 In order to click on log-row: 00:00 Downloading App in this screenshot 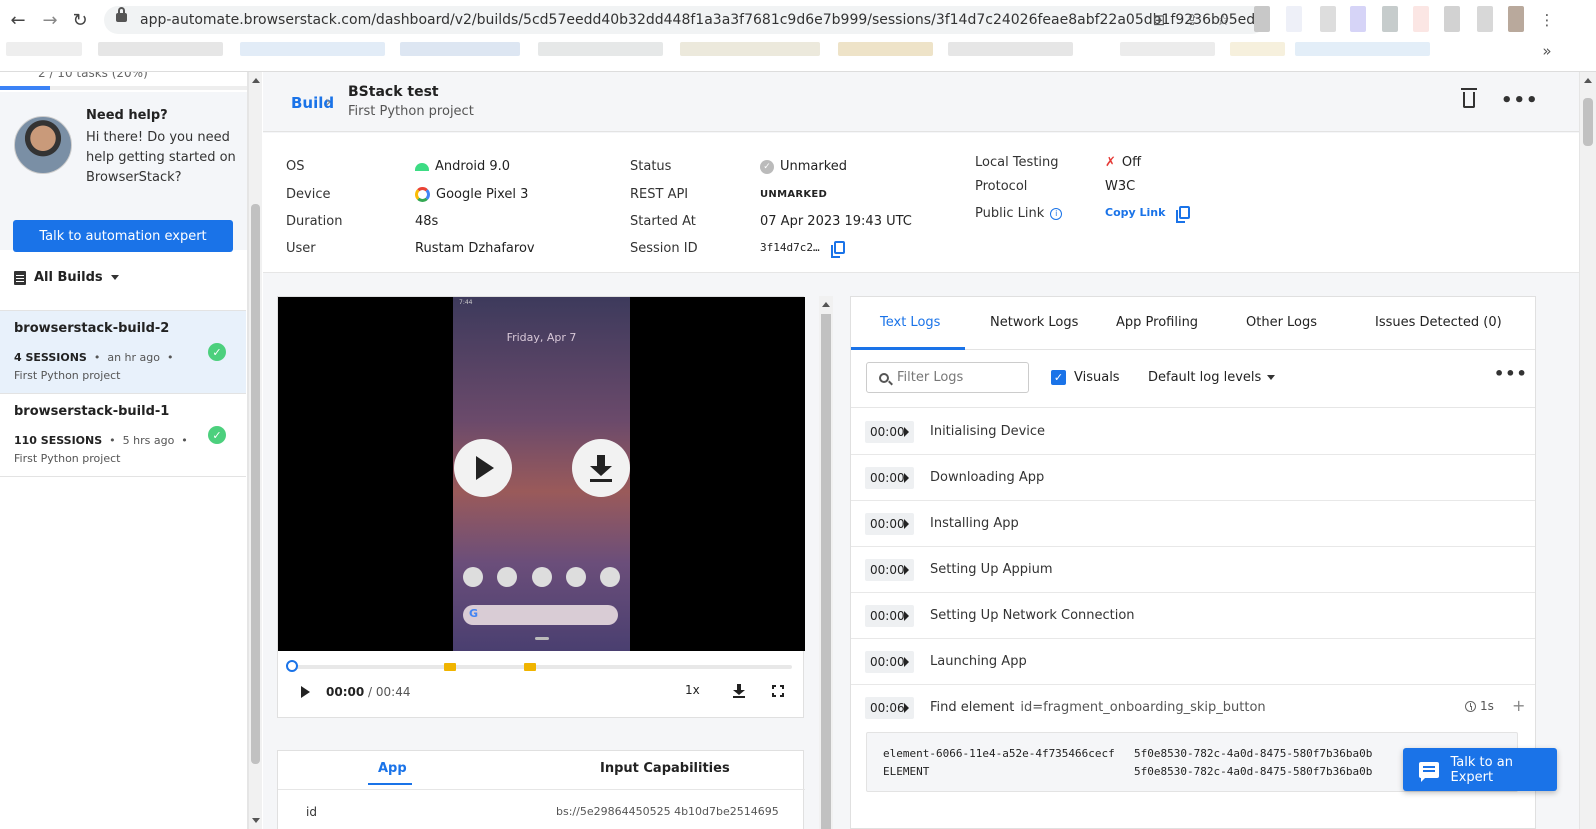, I will do `click(1193, 478)`.